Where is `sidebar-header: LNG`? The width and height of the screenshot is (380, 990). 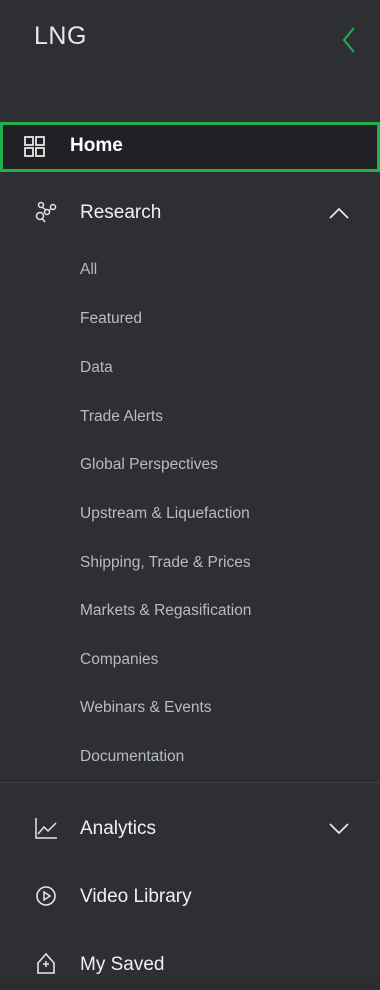 sidebar-header: LNG is located at coordinates (190, 45).